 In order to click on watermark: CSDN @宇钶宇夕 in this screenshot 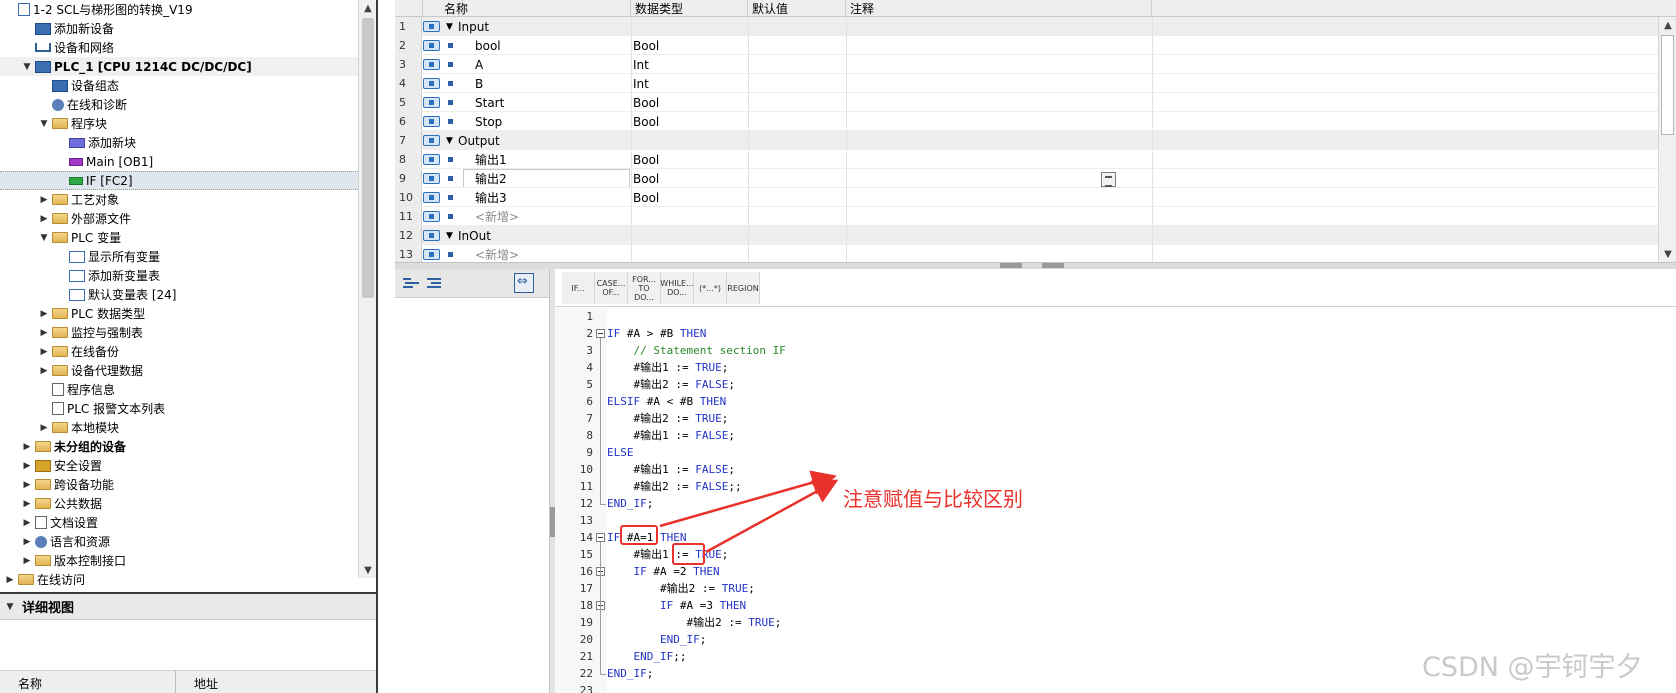, I will do `click(1532, 667)`.